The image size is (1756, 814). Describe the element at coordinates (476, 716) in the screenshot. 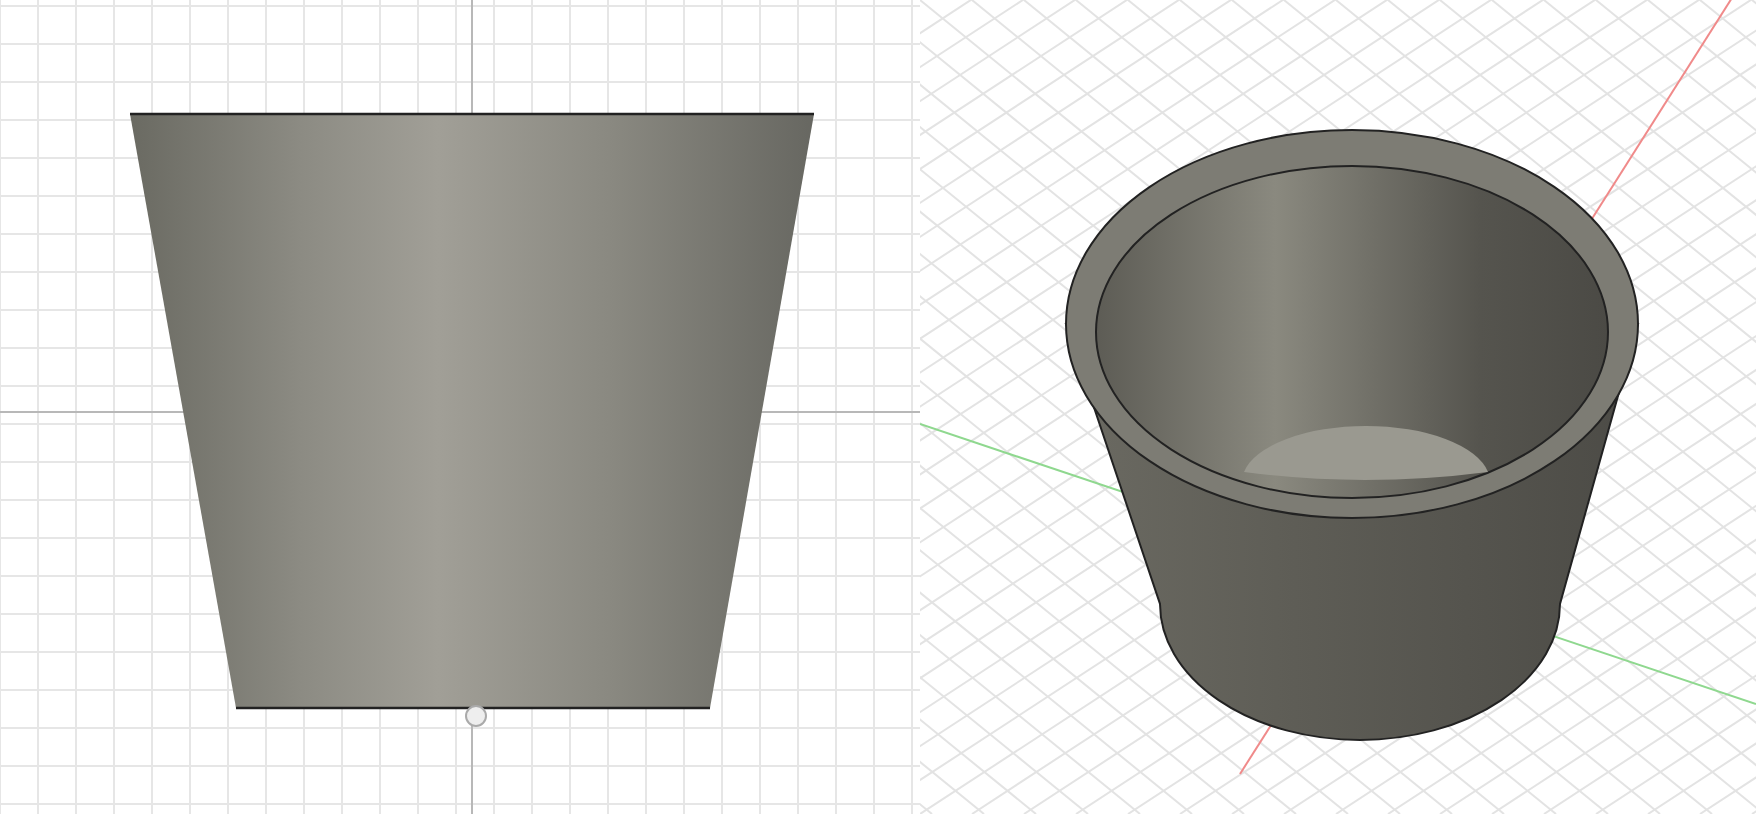

I see `origin-icon` at that location.